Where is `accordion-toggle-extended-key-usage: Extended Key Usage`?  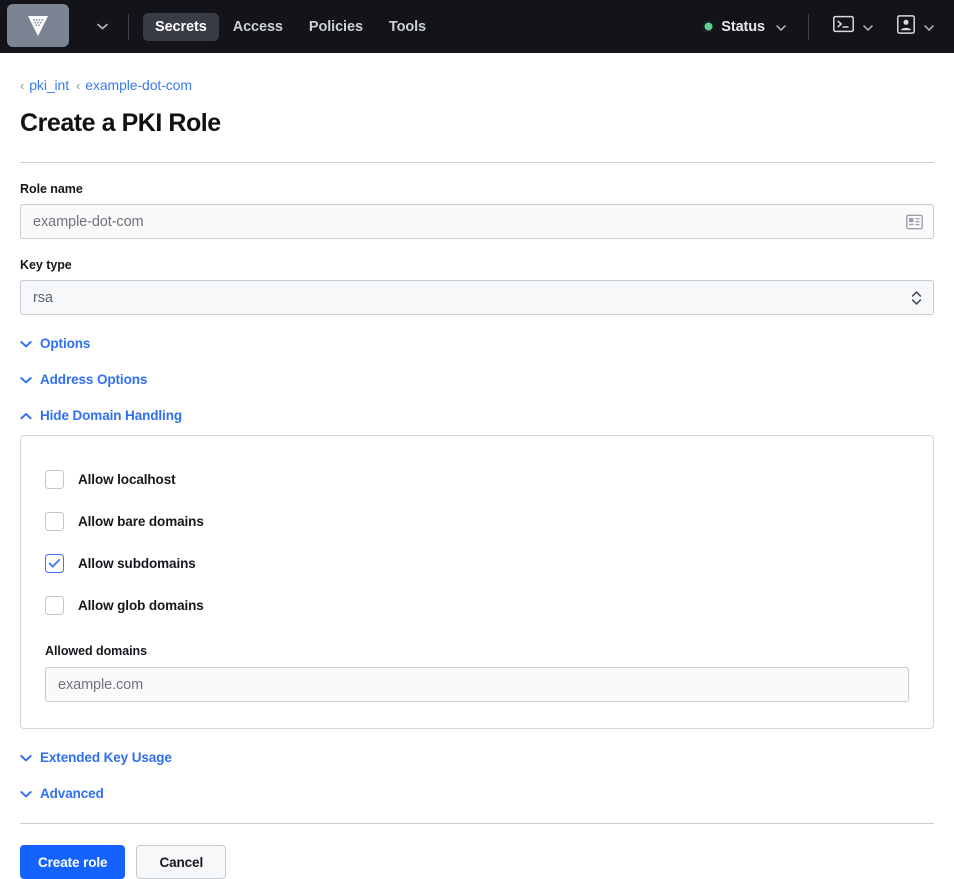 accordion-toggle-extended-key-usage: Extended Key Usage is located at coordinates (96, 757).